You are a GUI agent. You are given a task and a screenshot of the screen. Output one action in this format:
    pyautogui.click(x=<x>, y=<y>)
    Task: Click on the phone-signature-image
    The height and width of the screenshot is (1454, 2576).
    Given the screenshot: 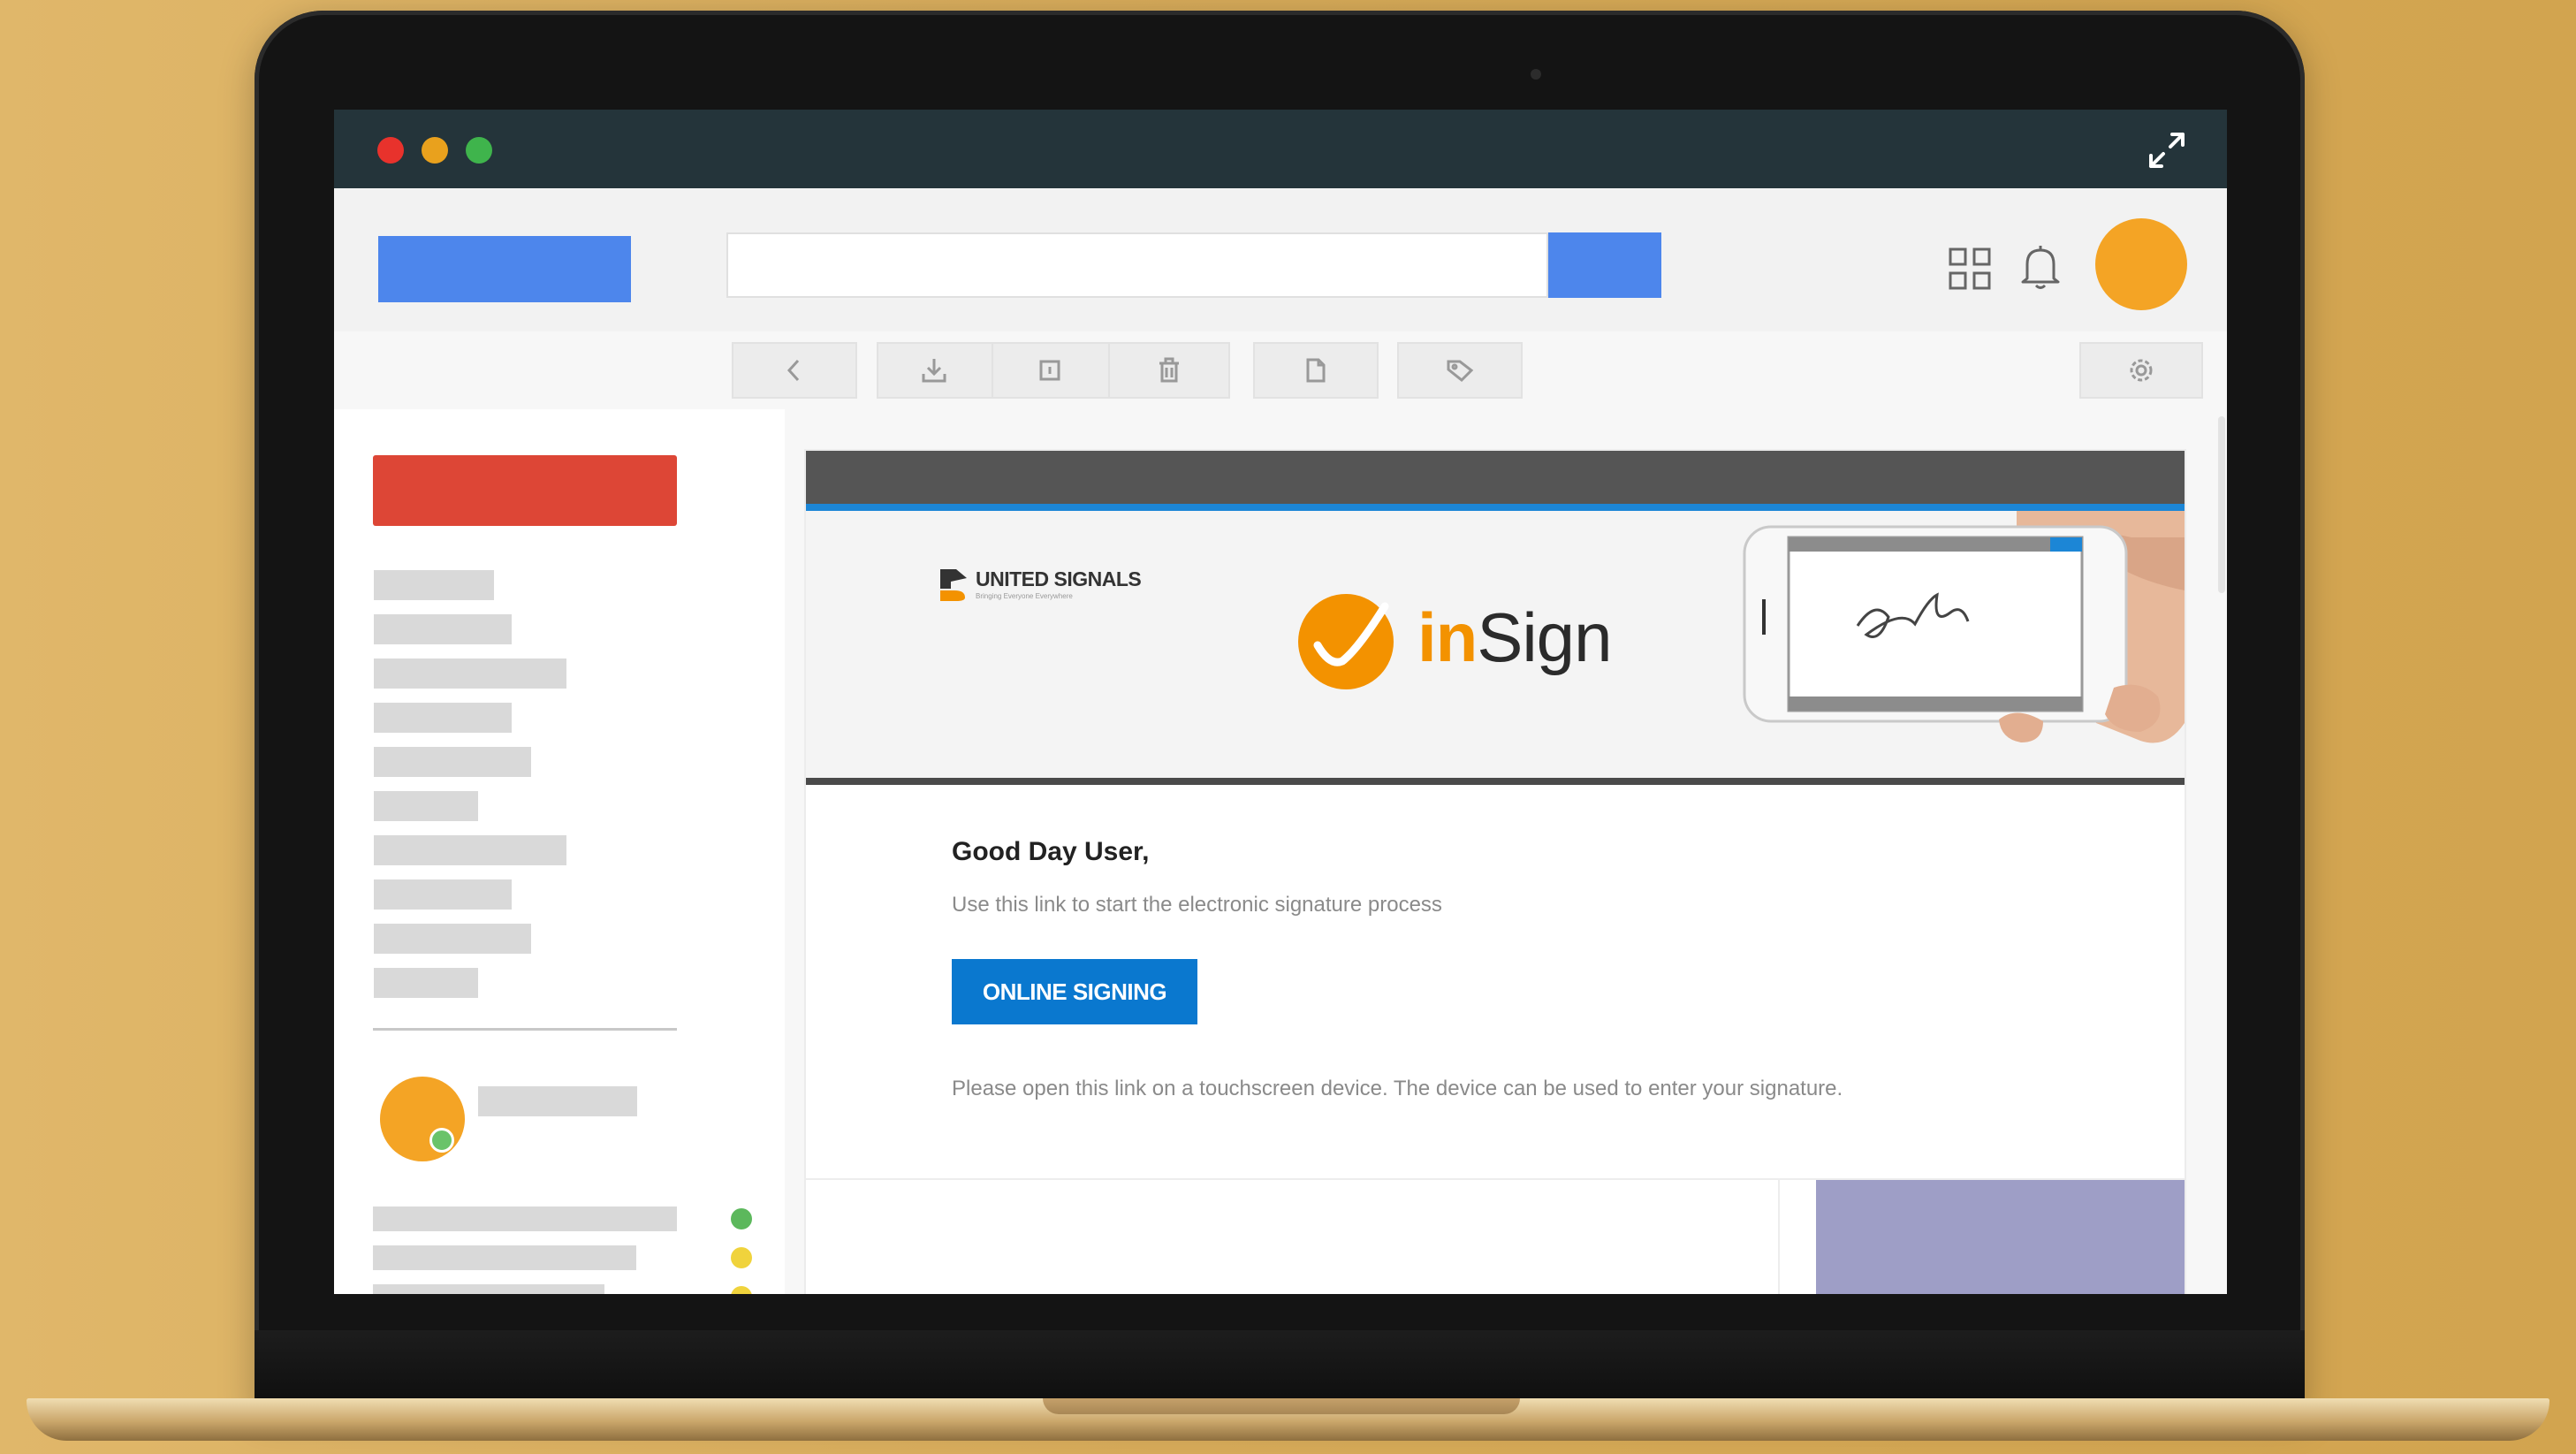 What is the action you would take?
    pyautogui.click(x=1964, y=627)
    